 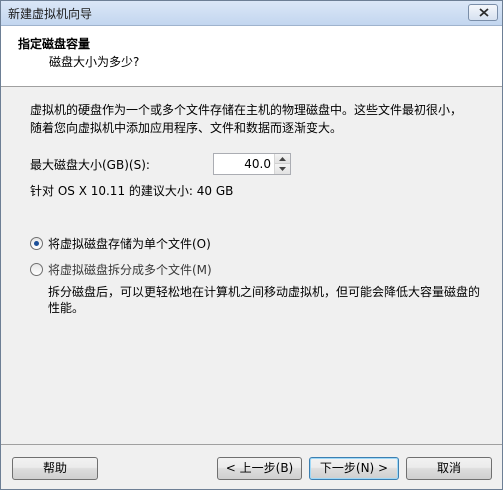 What do you see at coordinates (50, 14) in the screenshot?
I see `window-title: 新建虚拟机向导` at bounding box center [50, 14].